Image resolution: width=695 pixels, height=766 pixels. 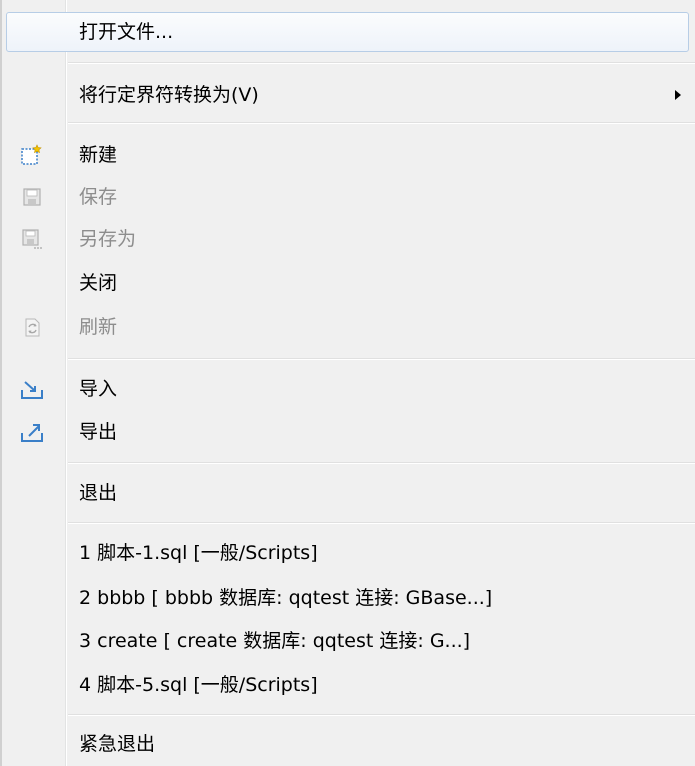 I want to click on menu-item-exit: 退出, so click(x=347, y=493).